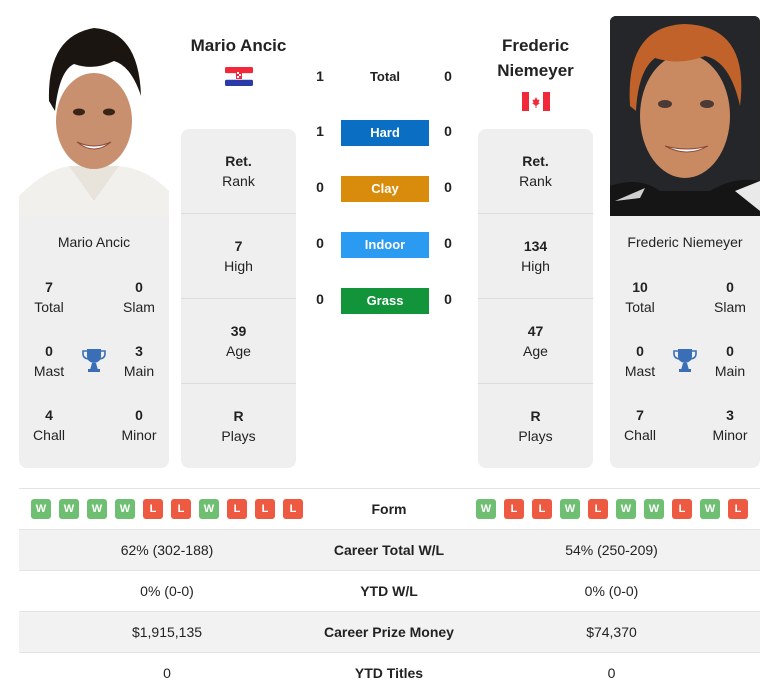  What do you see at coordinates (535, 58) in the screenshot?
I see `player-name-right: Frederic Niemeyer` at bounding box center [535, 58].